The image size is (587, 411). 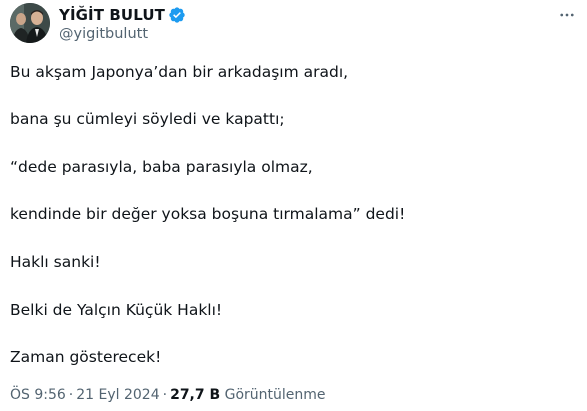 What do you see at coordinates (112, 15) in the screenshot?
I see `author-display-name: YİĞİT BULUT` at bounding box center [112, 15].